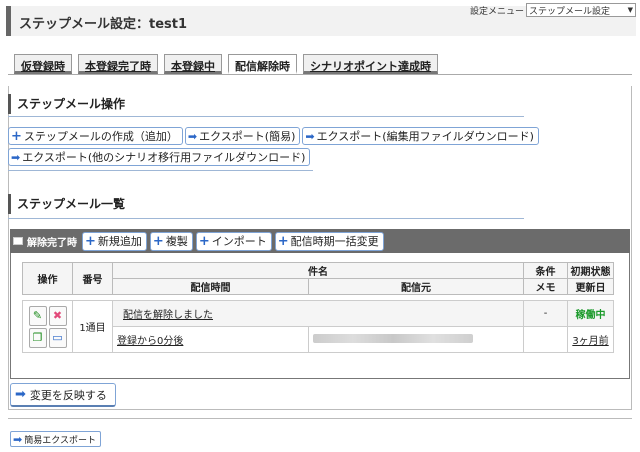 This screenshot has width=640, height=452. What do you see at coordinates (68, 395) in the screenshot?
I see `apply-changes-label: 変更を反映する` at bounding box center [68, 395].